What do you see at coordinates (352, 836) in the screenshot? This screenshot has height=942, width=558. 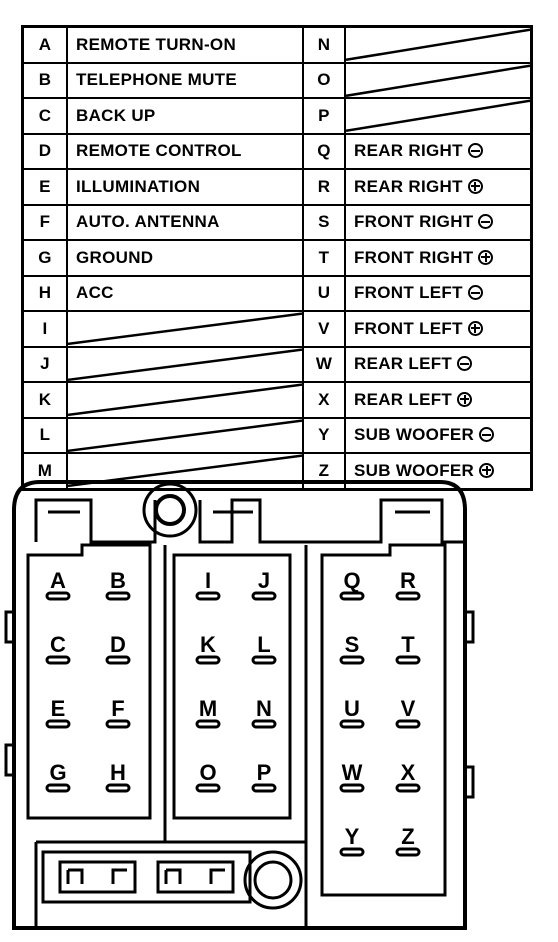 I see `connector-pin-label: Y` at bounding box center [352, 836].